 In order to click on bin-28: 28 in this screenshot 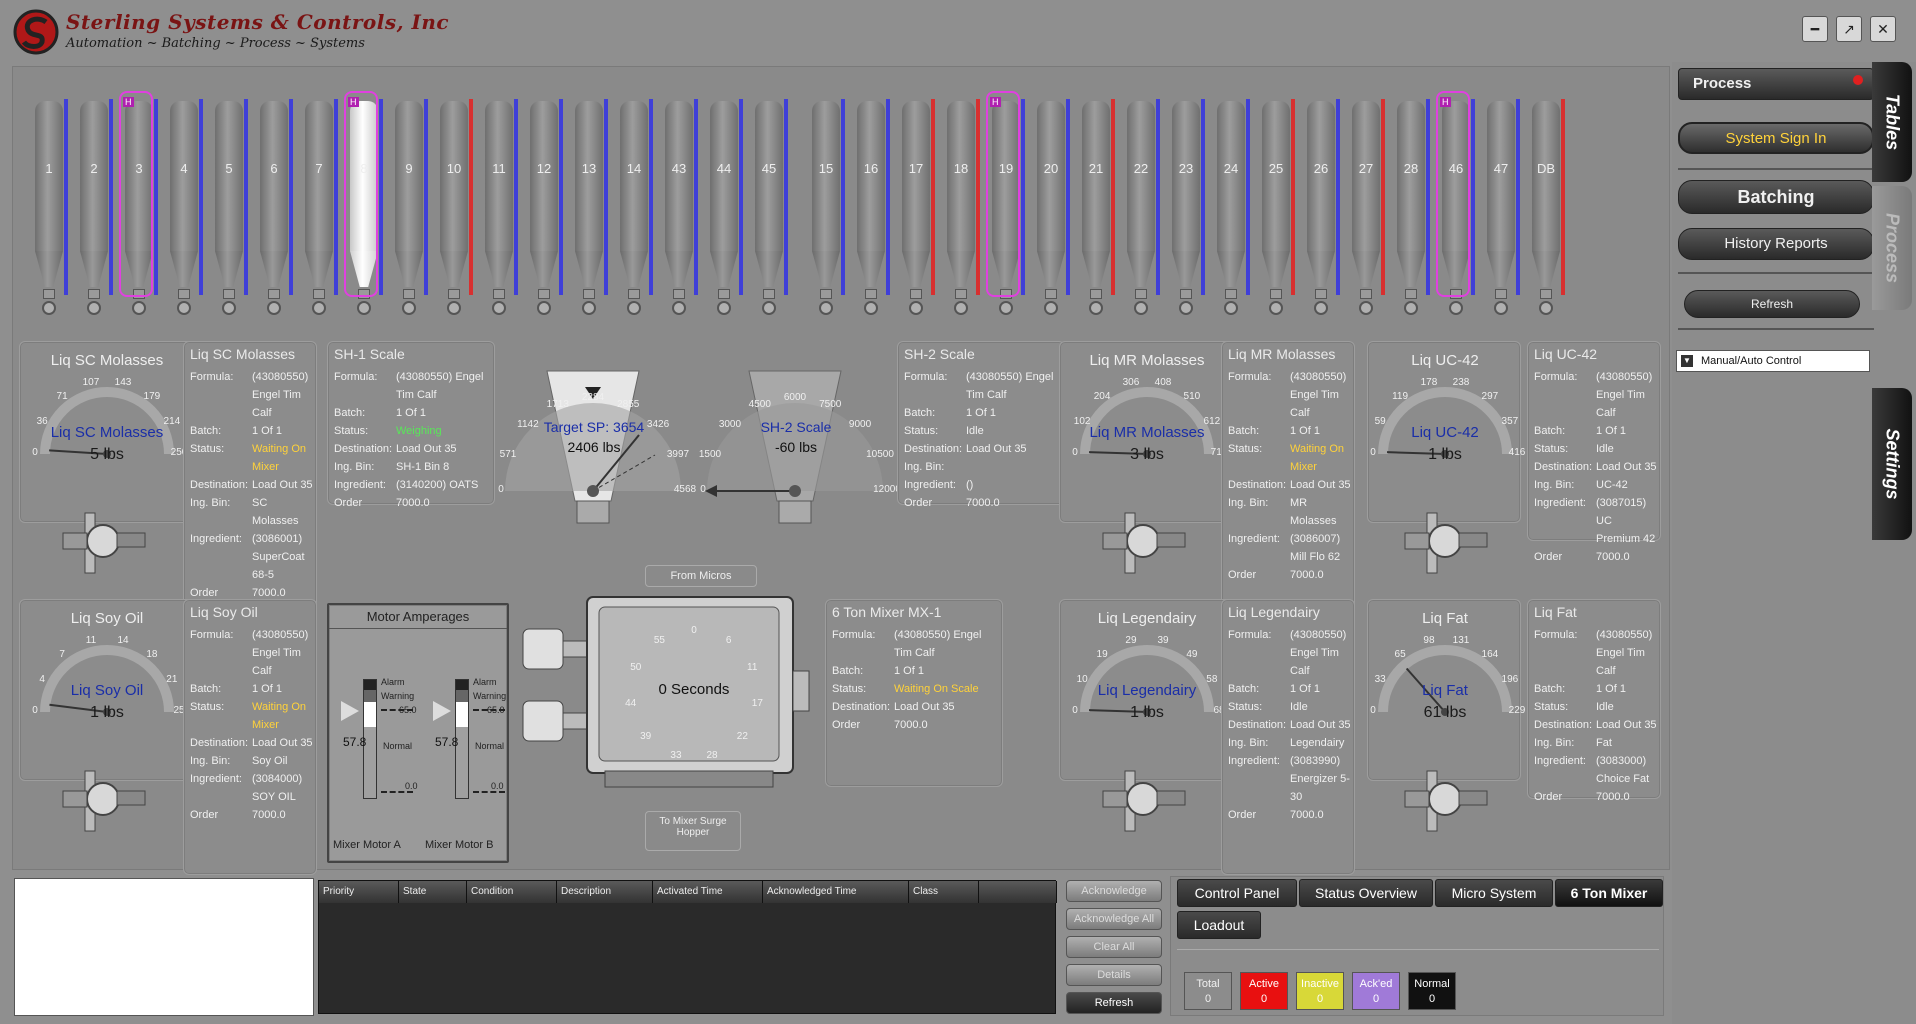, I will do `click(1411, 209)`.